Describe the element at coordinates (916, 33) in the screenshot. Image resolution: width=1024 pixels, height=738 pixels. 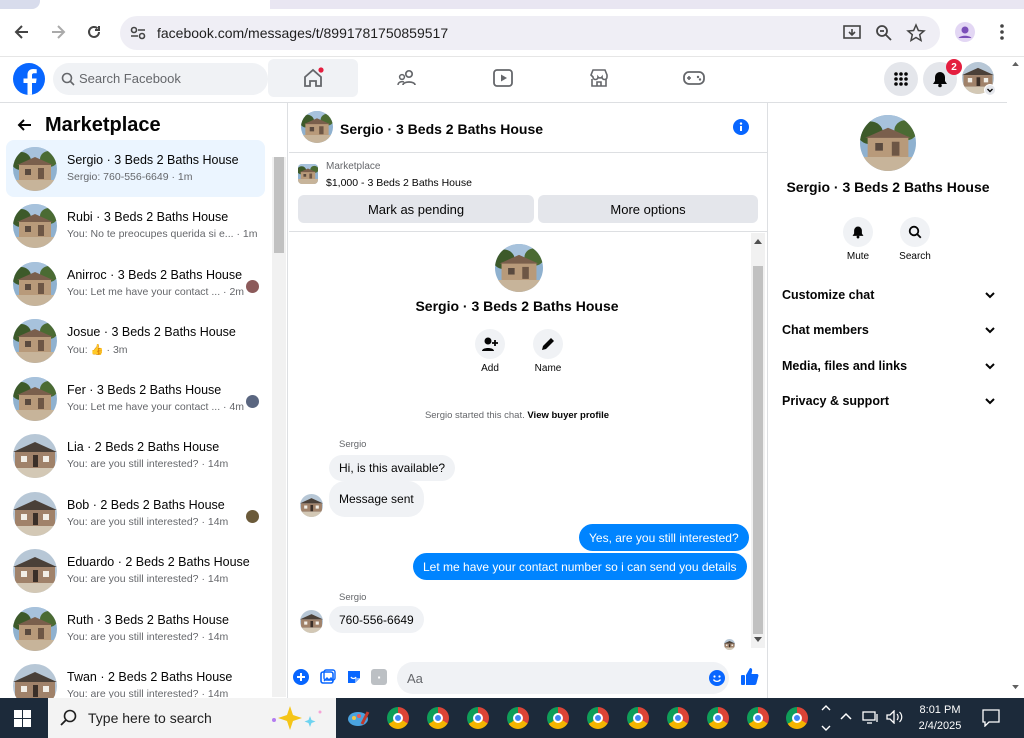
I see `bookmark-star-icon` at that location.